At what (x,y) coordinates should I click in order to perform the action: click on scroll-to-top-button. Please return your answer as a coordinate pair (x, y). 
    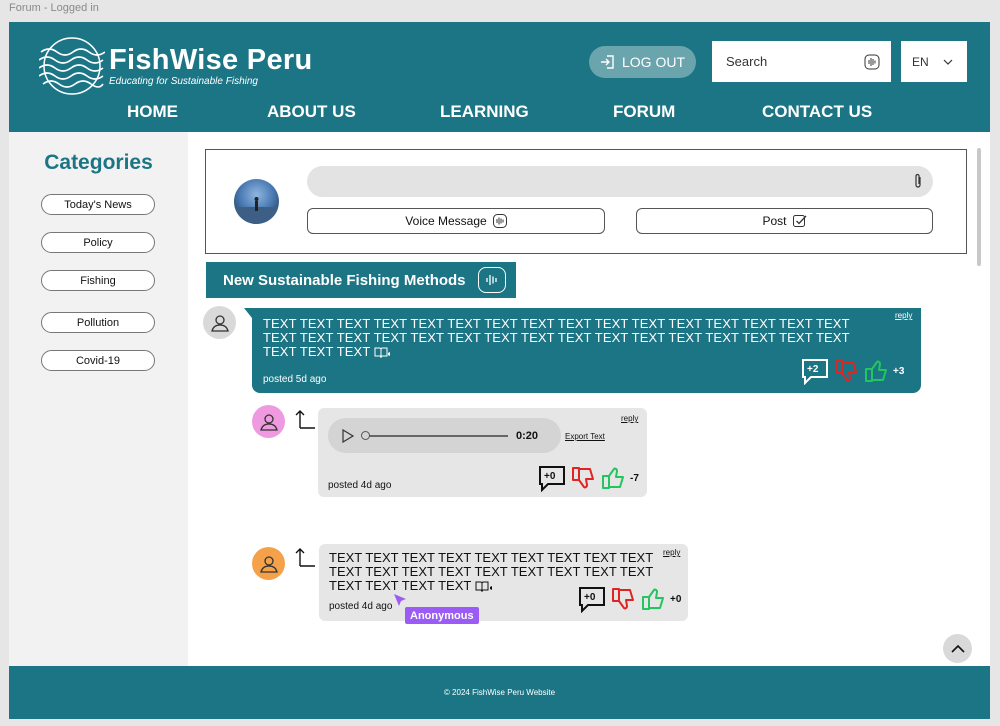
    Looking at the image, I should click on (957, 648).